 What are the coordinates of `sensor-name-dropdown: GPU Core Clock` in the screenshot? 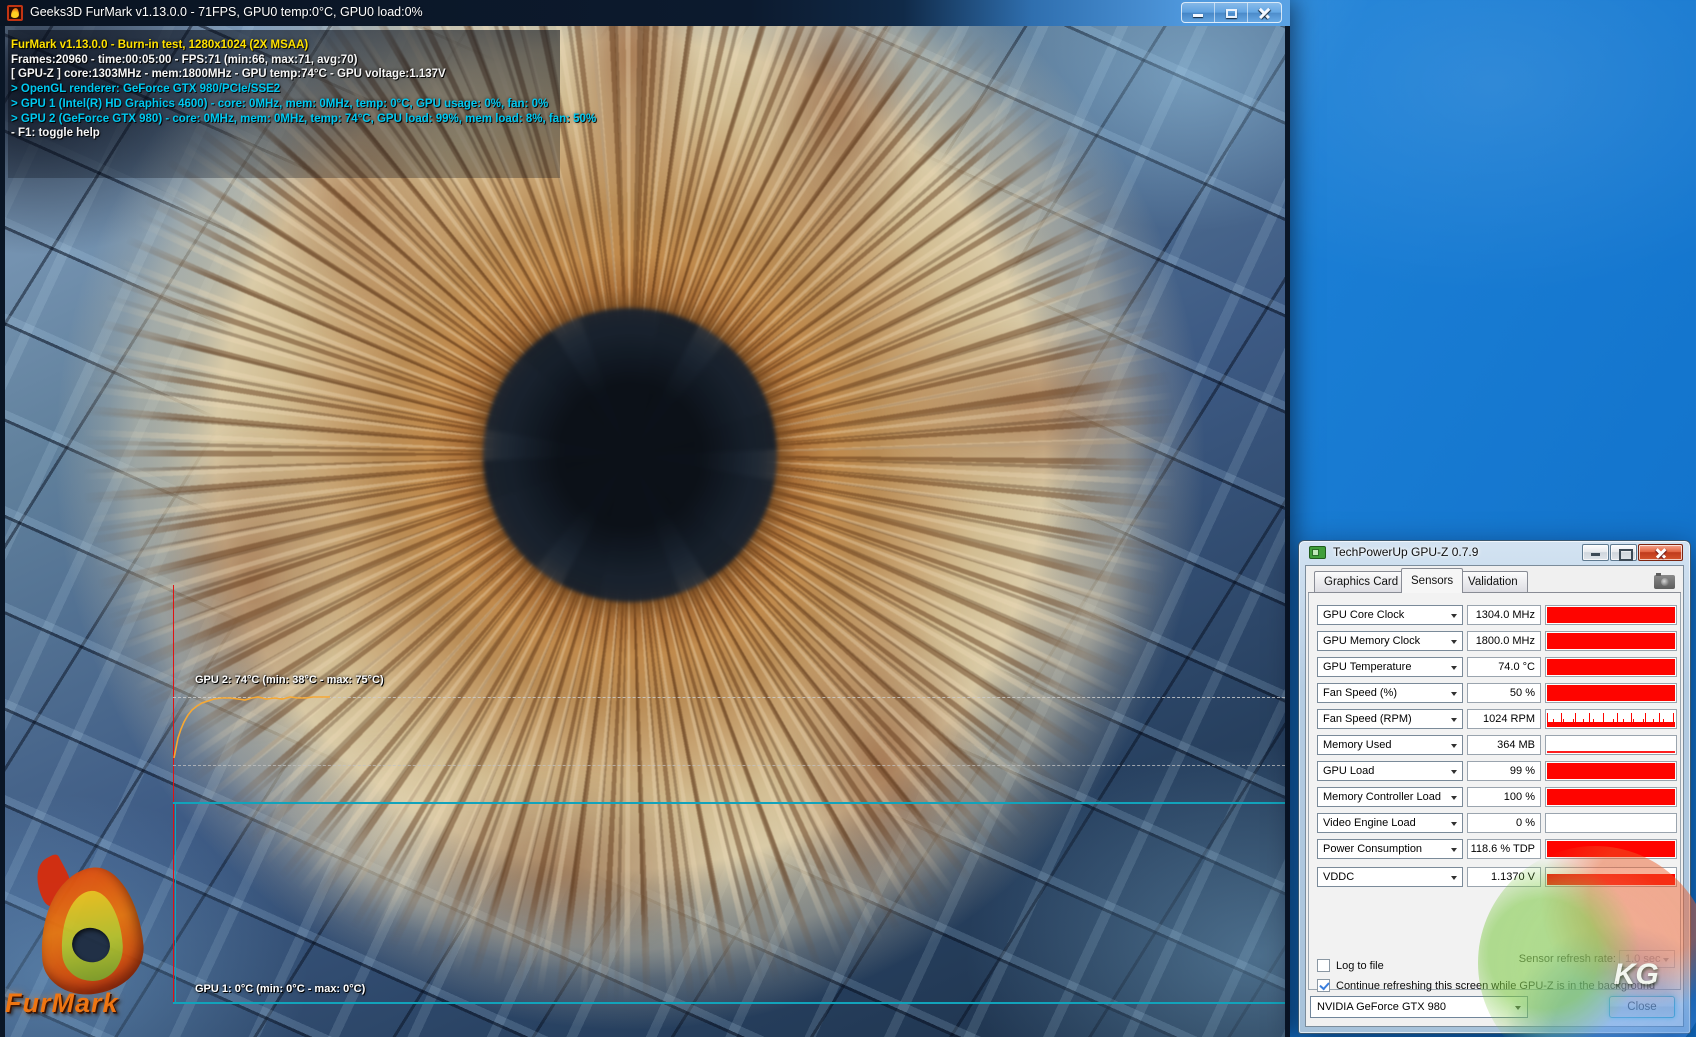 It's located at (1390, 615).